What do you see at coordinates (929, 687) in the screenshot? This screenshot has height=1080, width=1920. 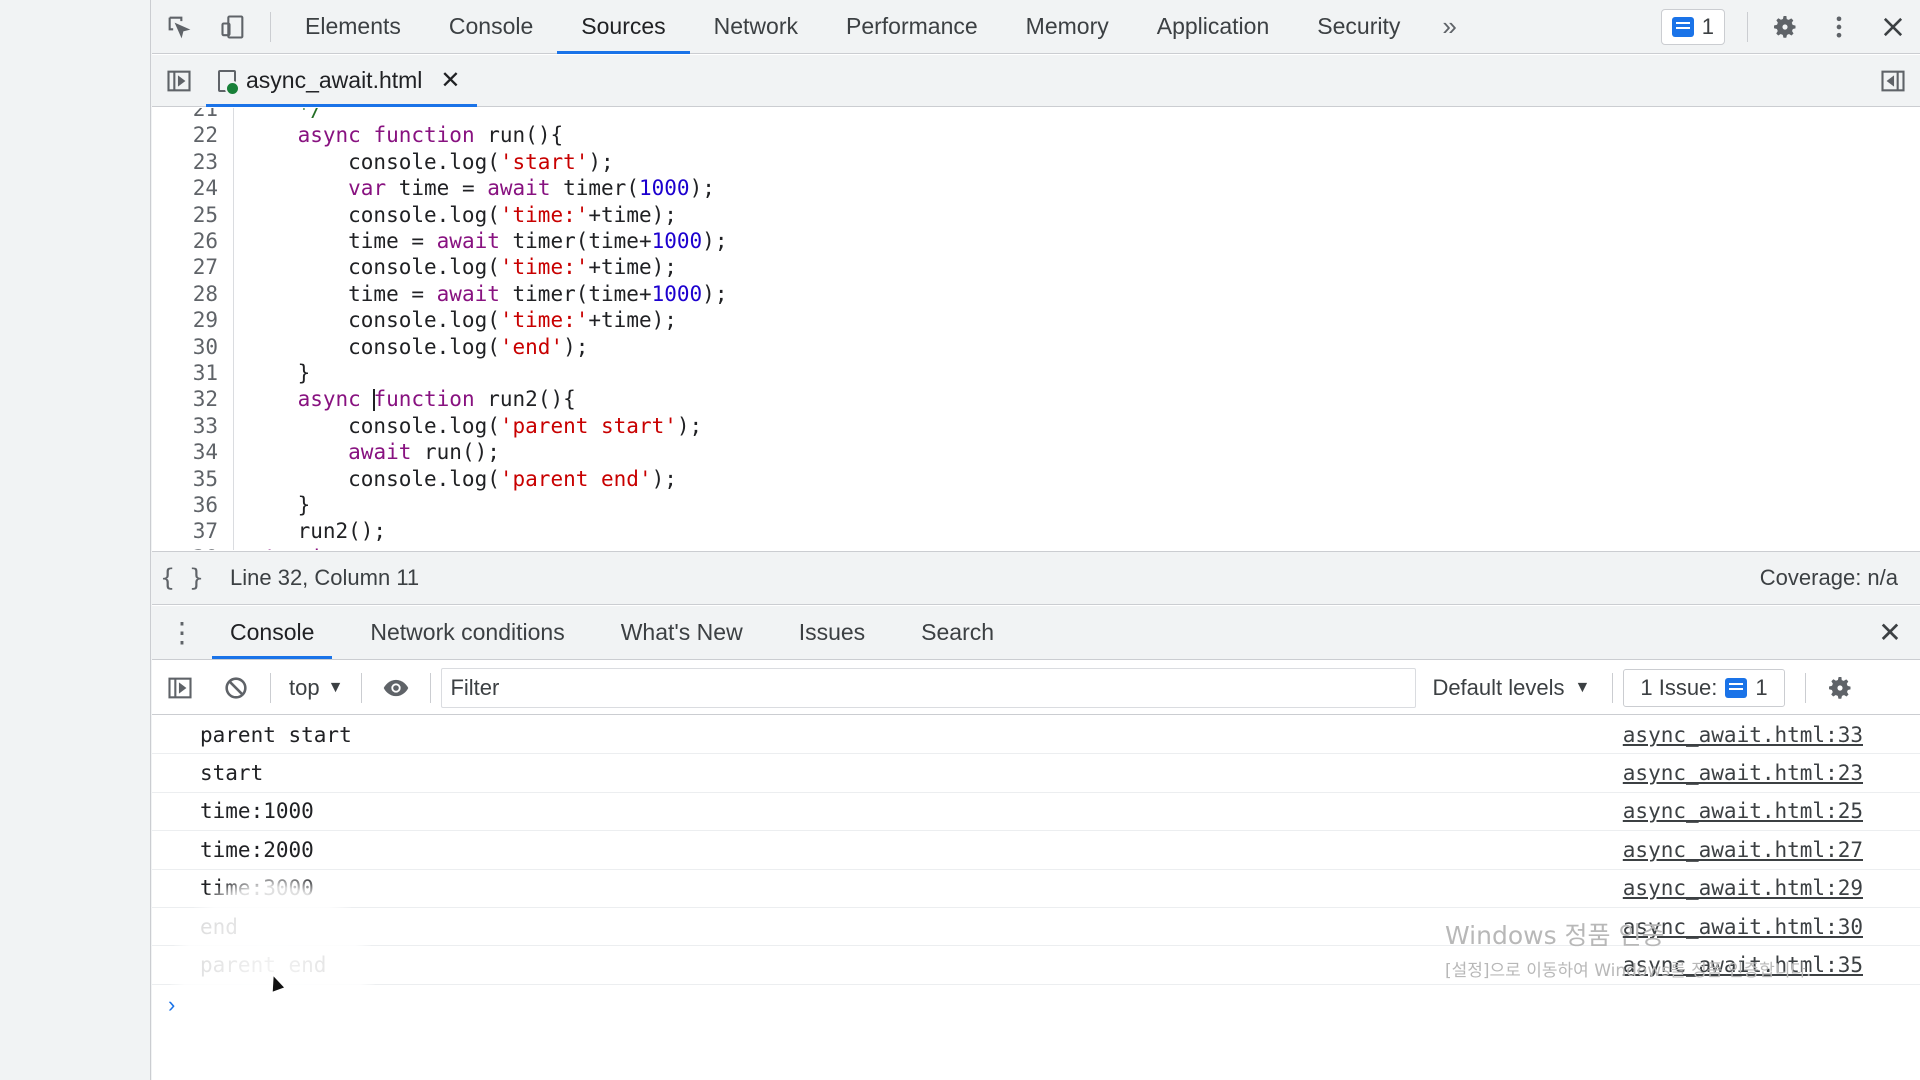 I see `filter-input` at bounding box center [929, 687].